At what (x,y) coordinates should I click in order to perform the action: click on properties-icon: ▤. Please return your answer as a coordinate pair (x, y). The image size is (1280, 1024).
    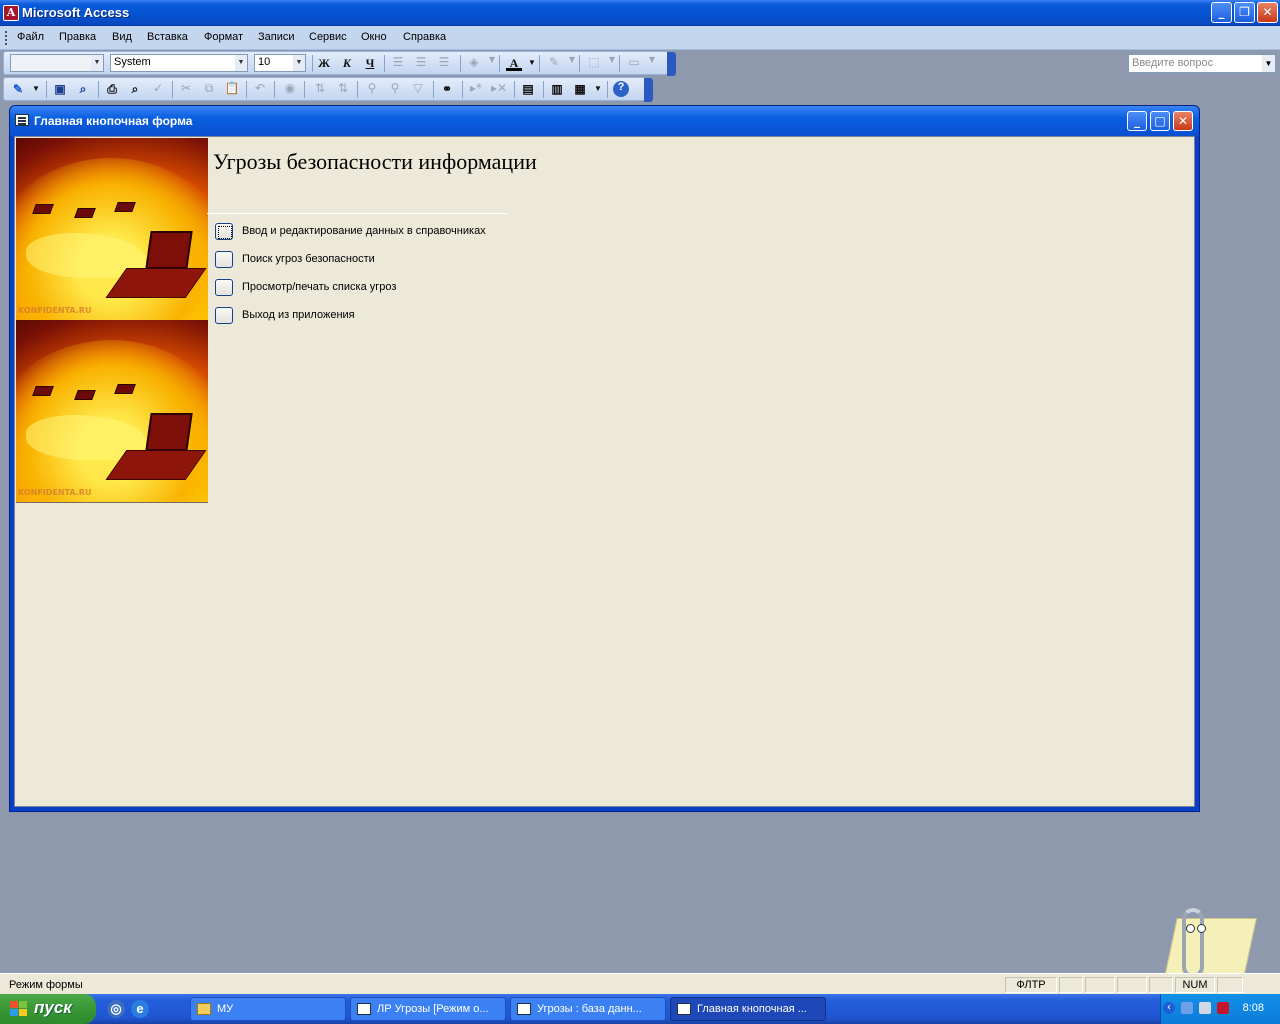
    Looking at the image, I should click on (528, 89).